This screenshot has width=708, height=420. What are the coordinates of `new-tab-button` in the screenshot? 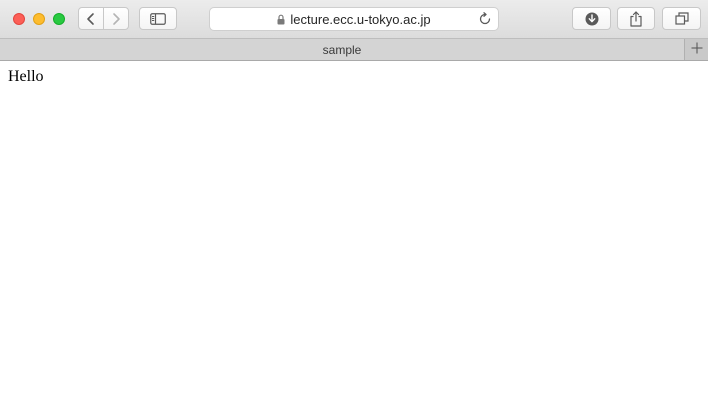 It's located at (696, 49).